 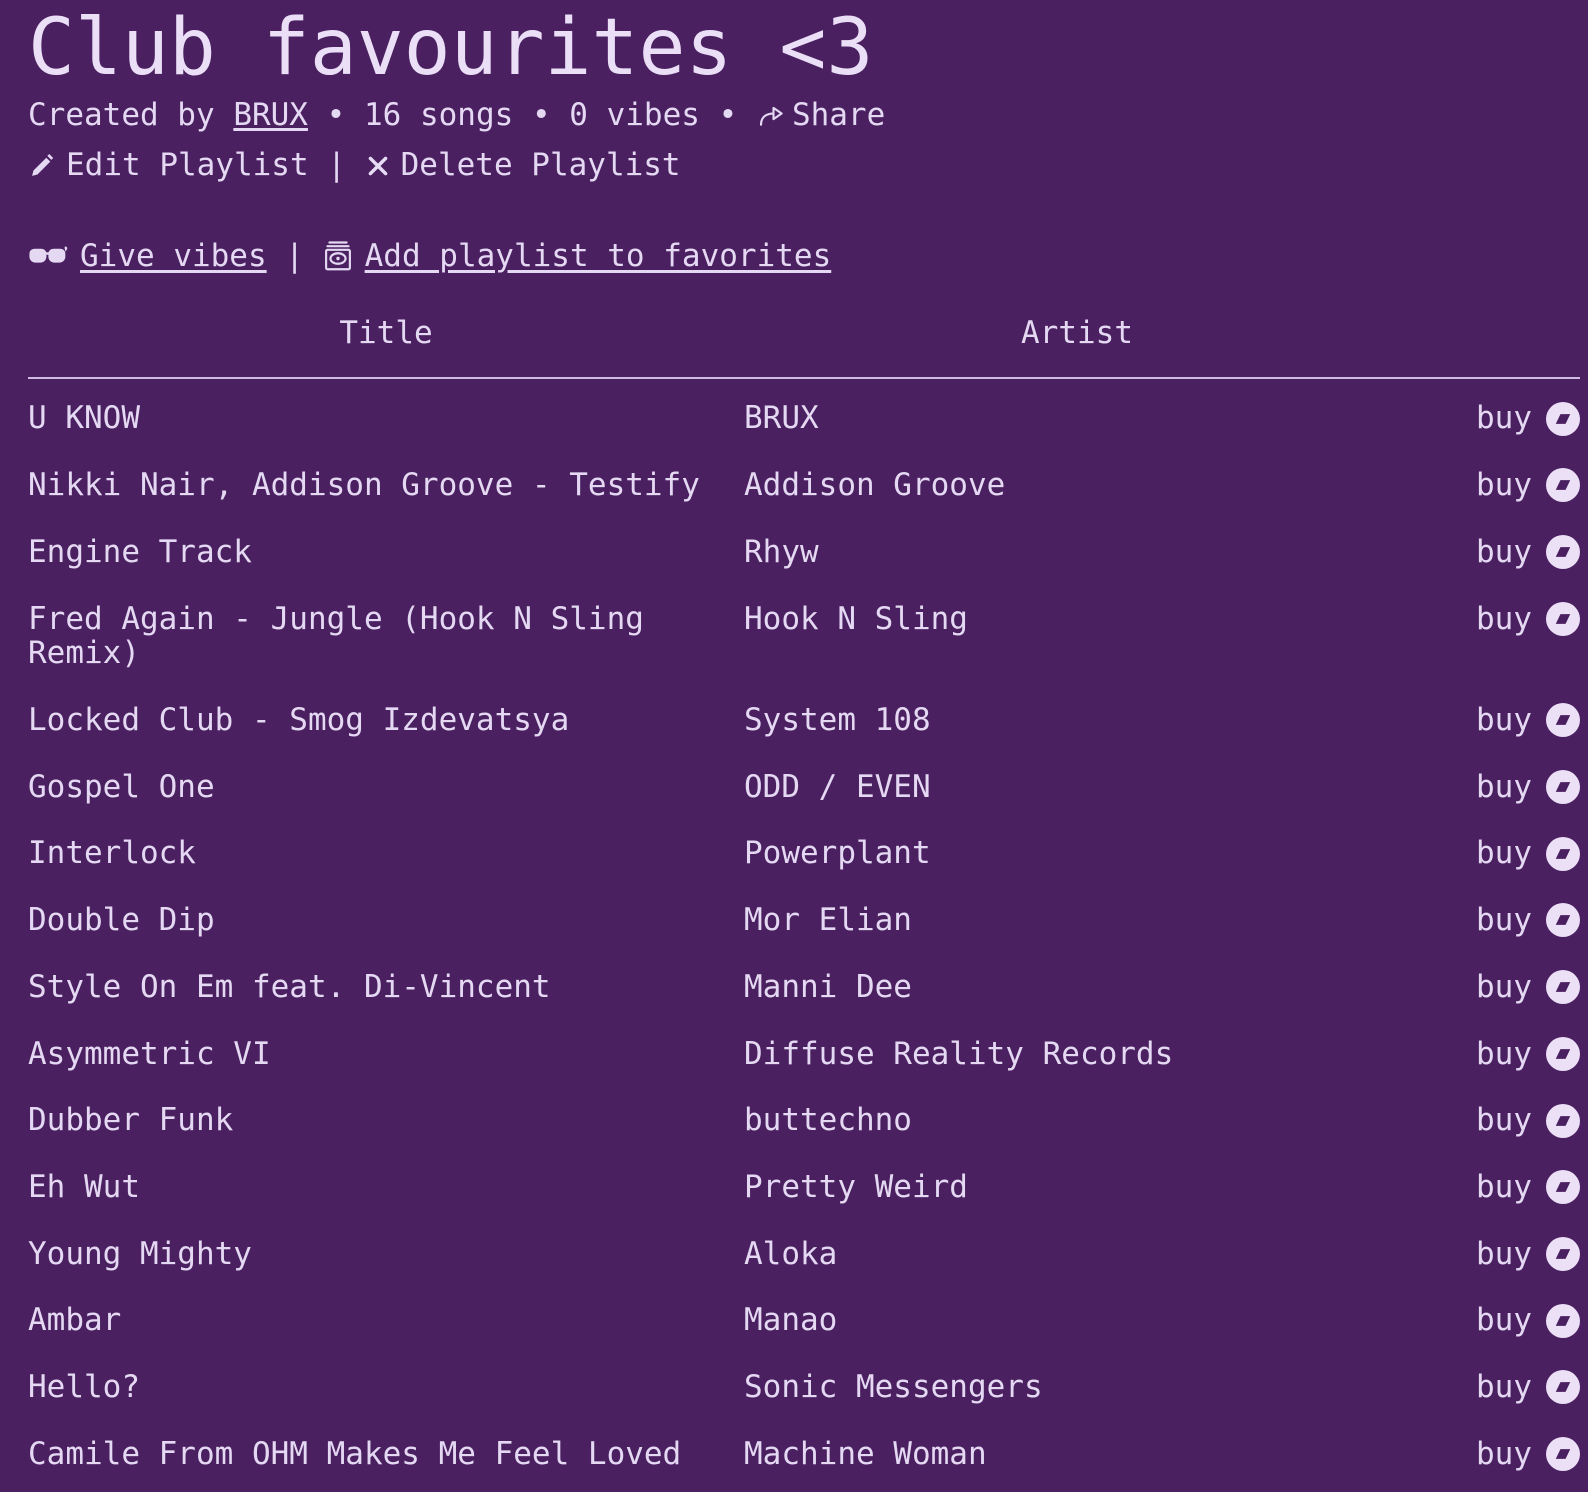 What do you see at coordinates (112, 853) in the screenshot?
I see `track-title: Interlock` at bounding box center [112, 853].